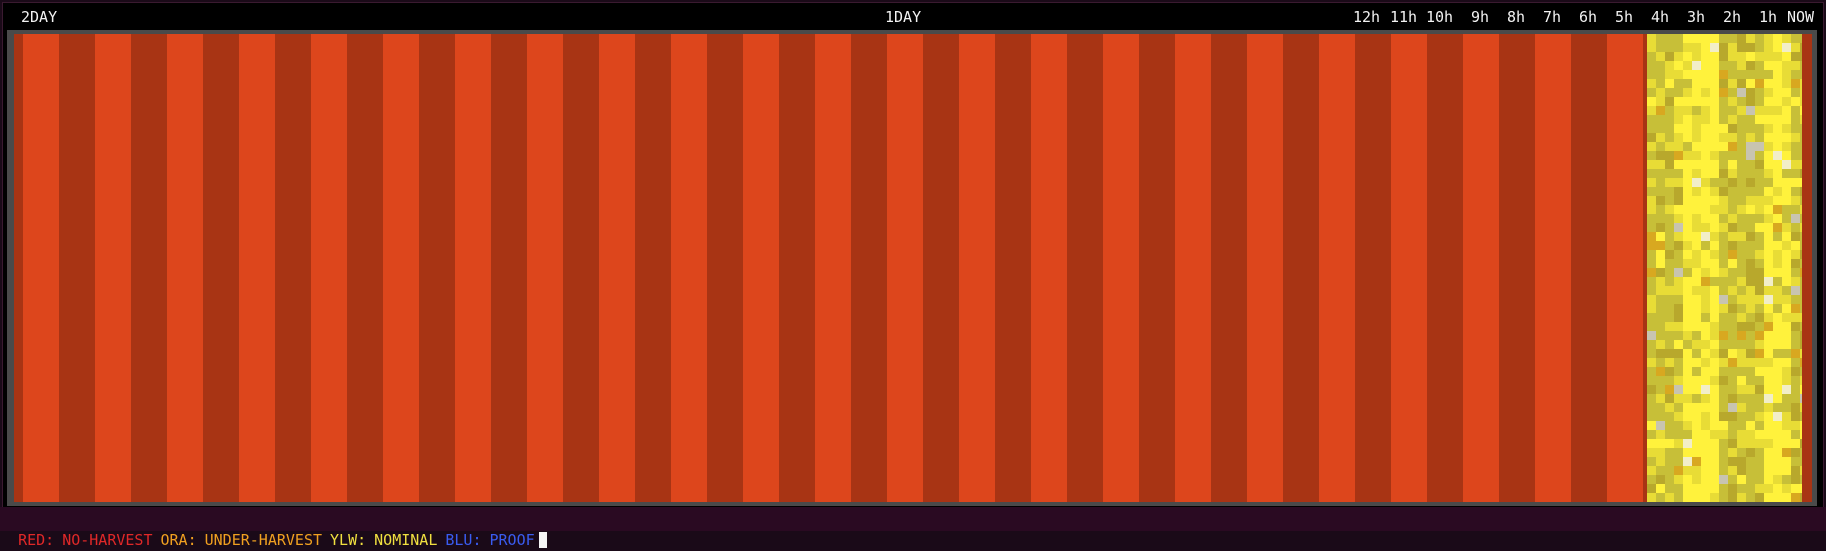 The image size is (1826, 551). Describe the element at coordinates (1367, 17) in the screenshot. I see `label-12h: 12h` at that location.